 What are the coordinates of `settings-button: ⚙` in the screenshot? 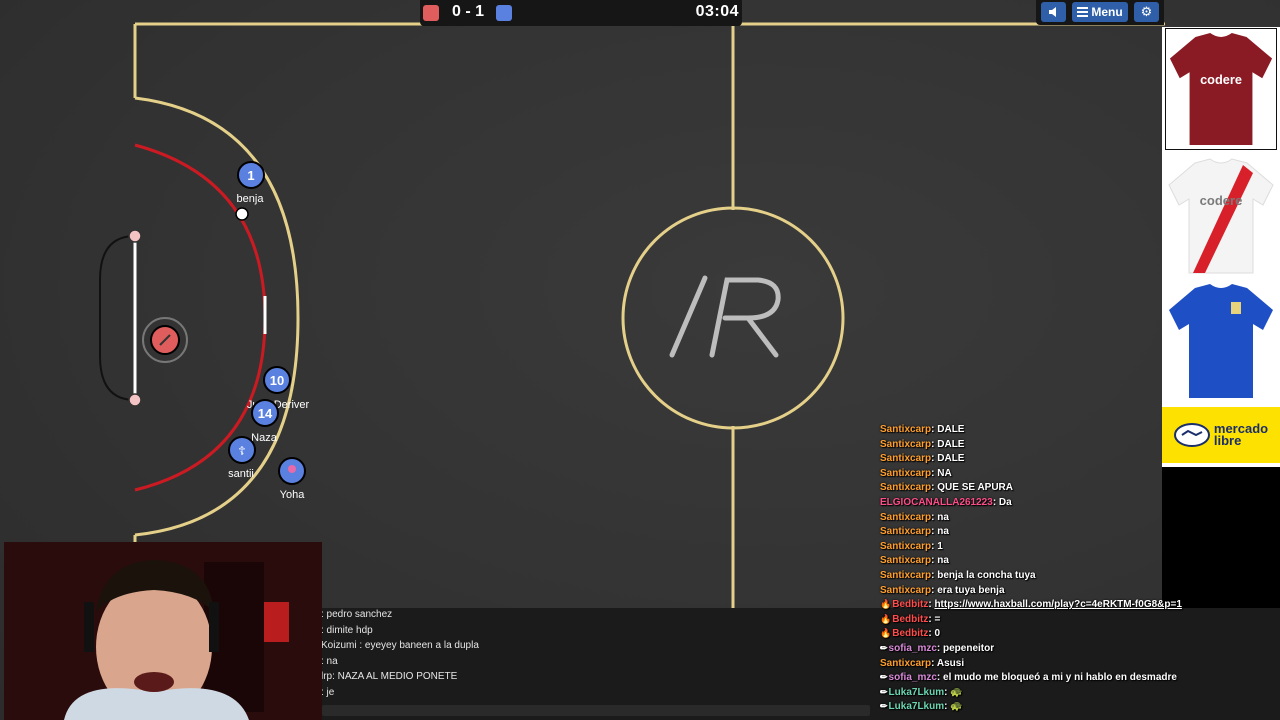 It's located at (1146, 12).